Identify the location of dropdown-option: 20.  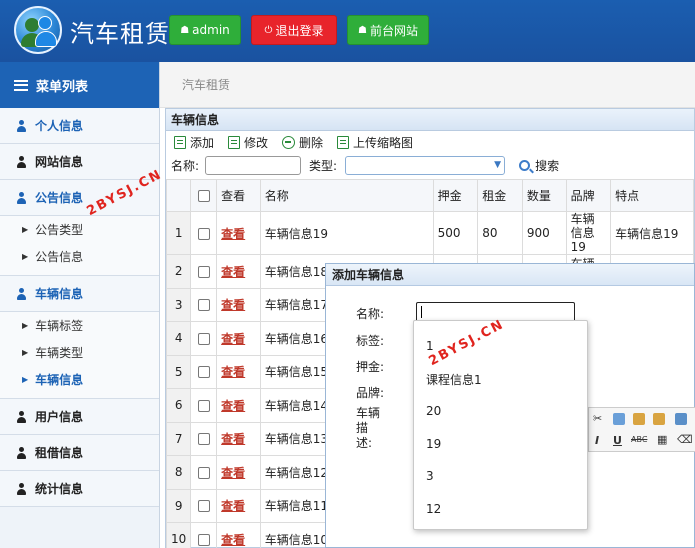
(433, 411).